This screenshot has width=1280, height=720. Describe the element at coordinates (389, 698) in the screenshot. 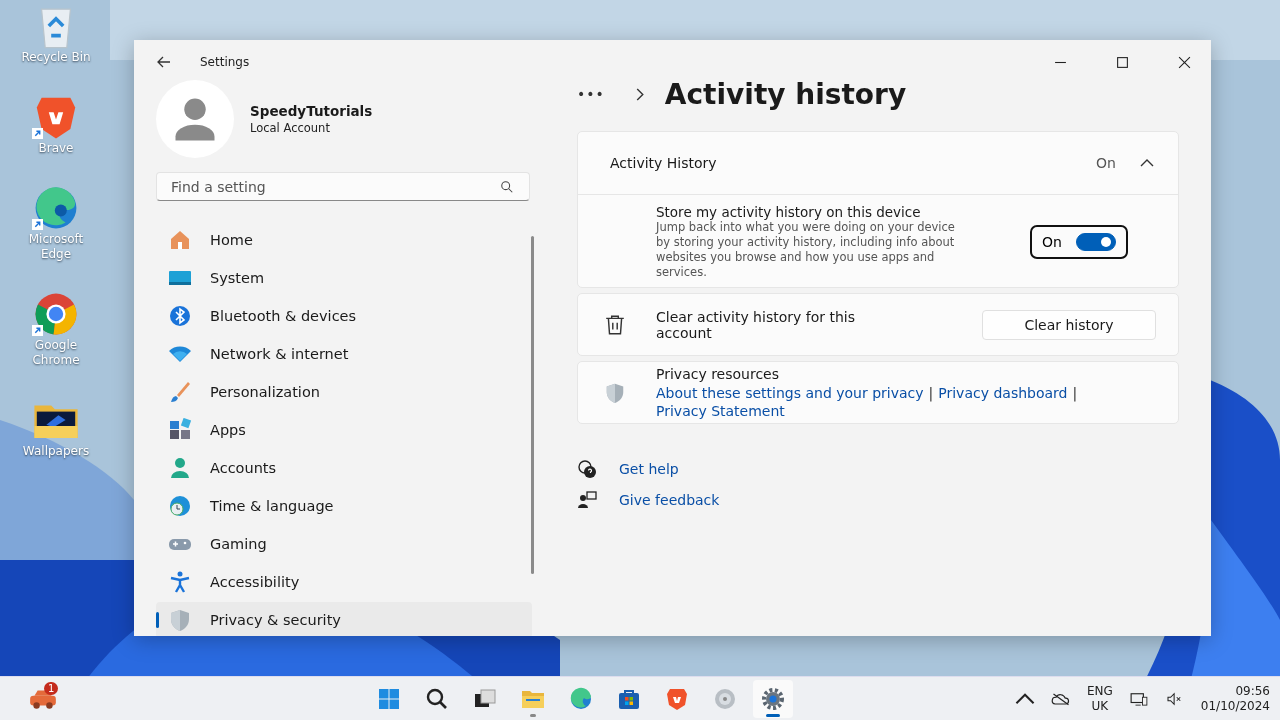

I see `windows-logo-icon` at that location.